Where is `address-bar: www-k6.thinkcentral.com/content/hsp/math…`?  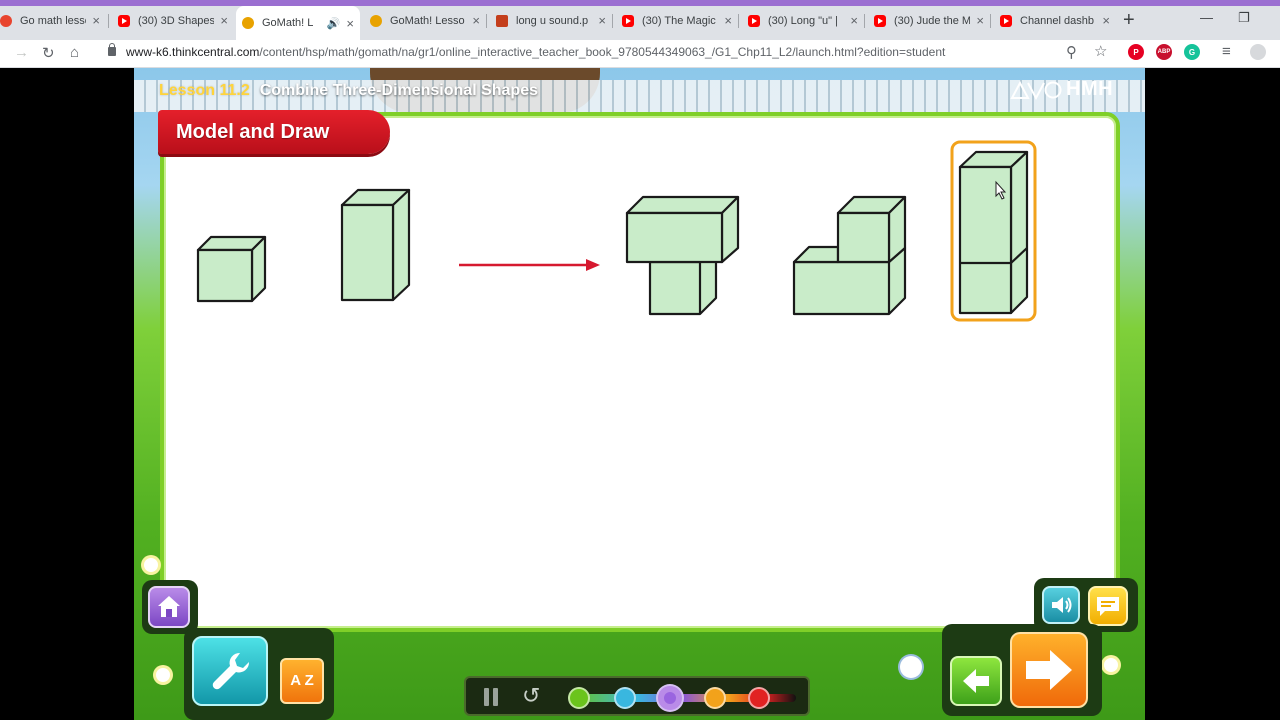
address-bar: www-k6.thinkcentral.com/content/hsp/math… is located at coordinates (535, 52).